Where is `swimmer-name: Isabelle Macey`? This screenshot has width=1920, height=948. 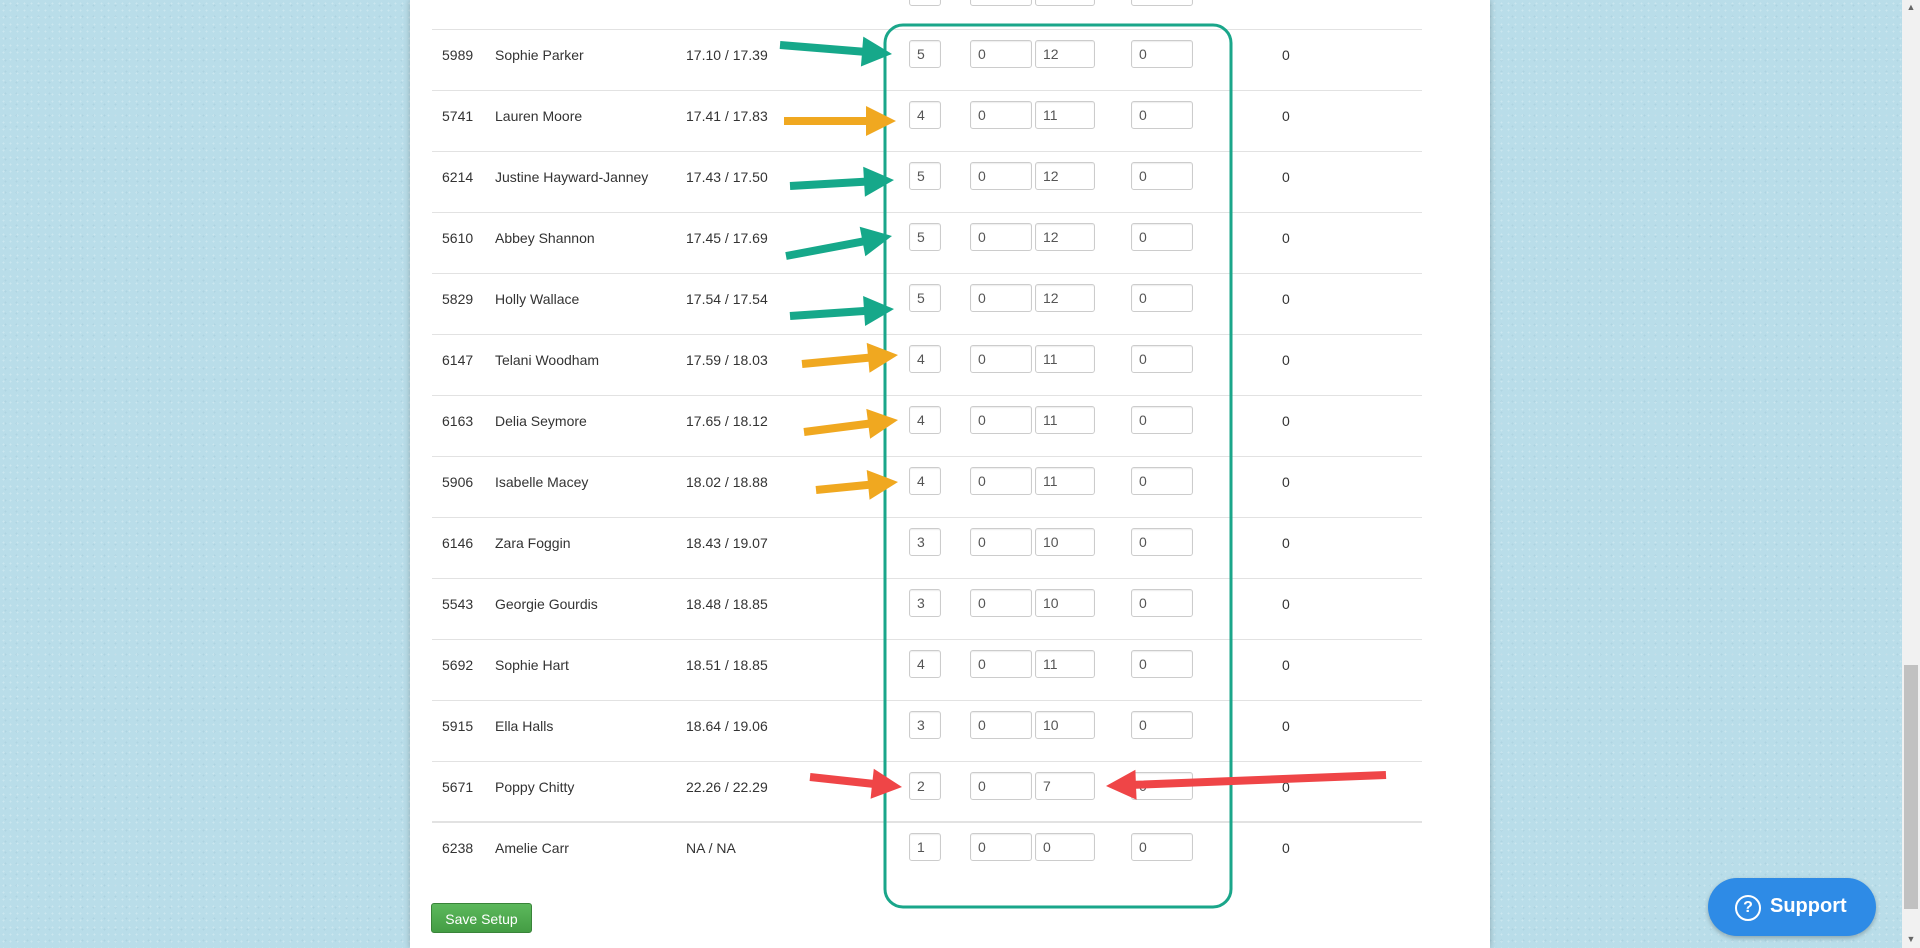 swimmer-name: Isabelle Macey is located at coordinates (542, 482).